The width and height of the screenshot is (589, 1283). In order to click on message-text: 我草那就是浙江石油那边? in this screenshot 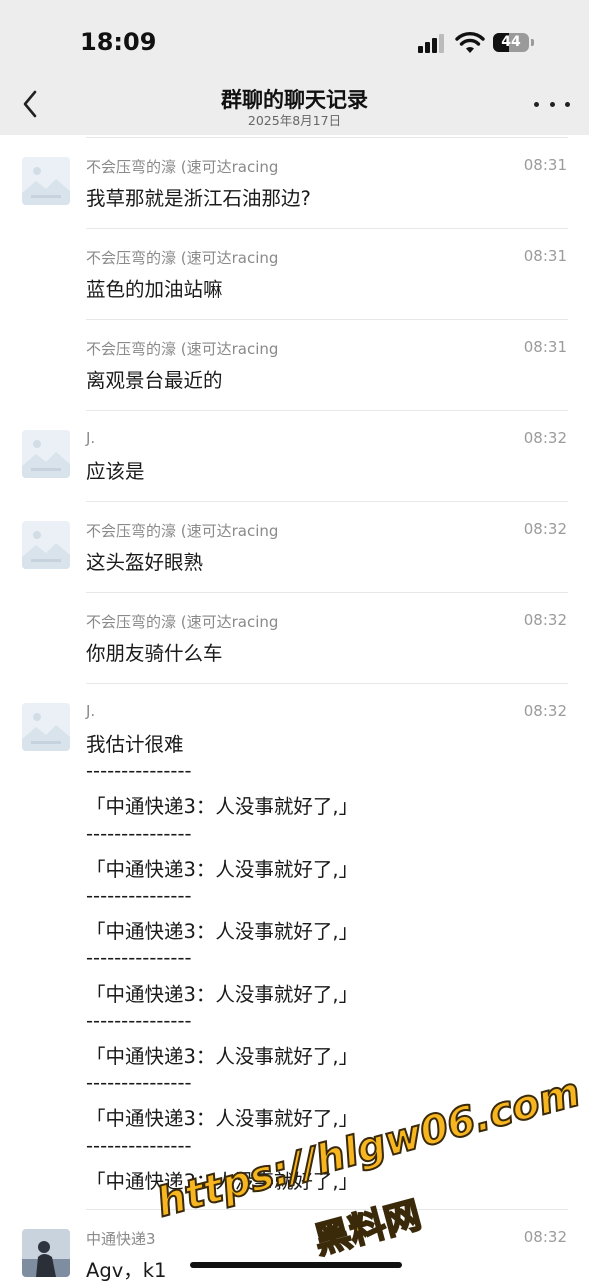, I will do `click(198, 198)`.